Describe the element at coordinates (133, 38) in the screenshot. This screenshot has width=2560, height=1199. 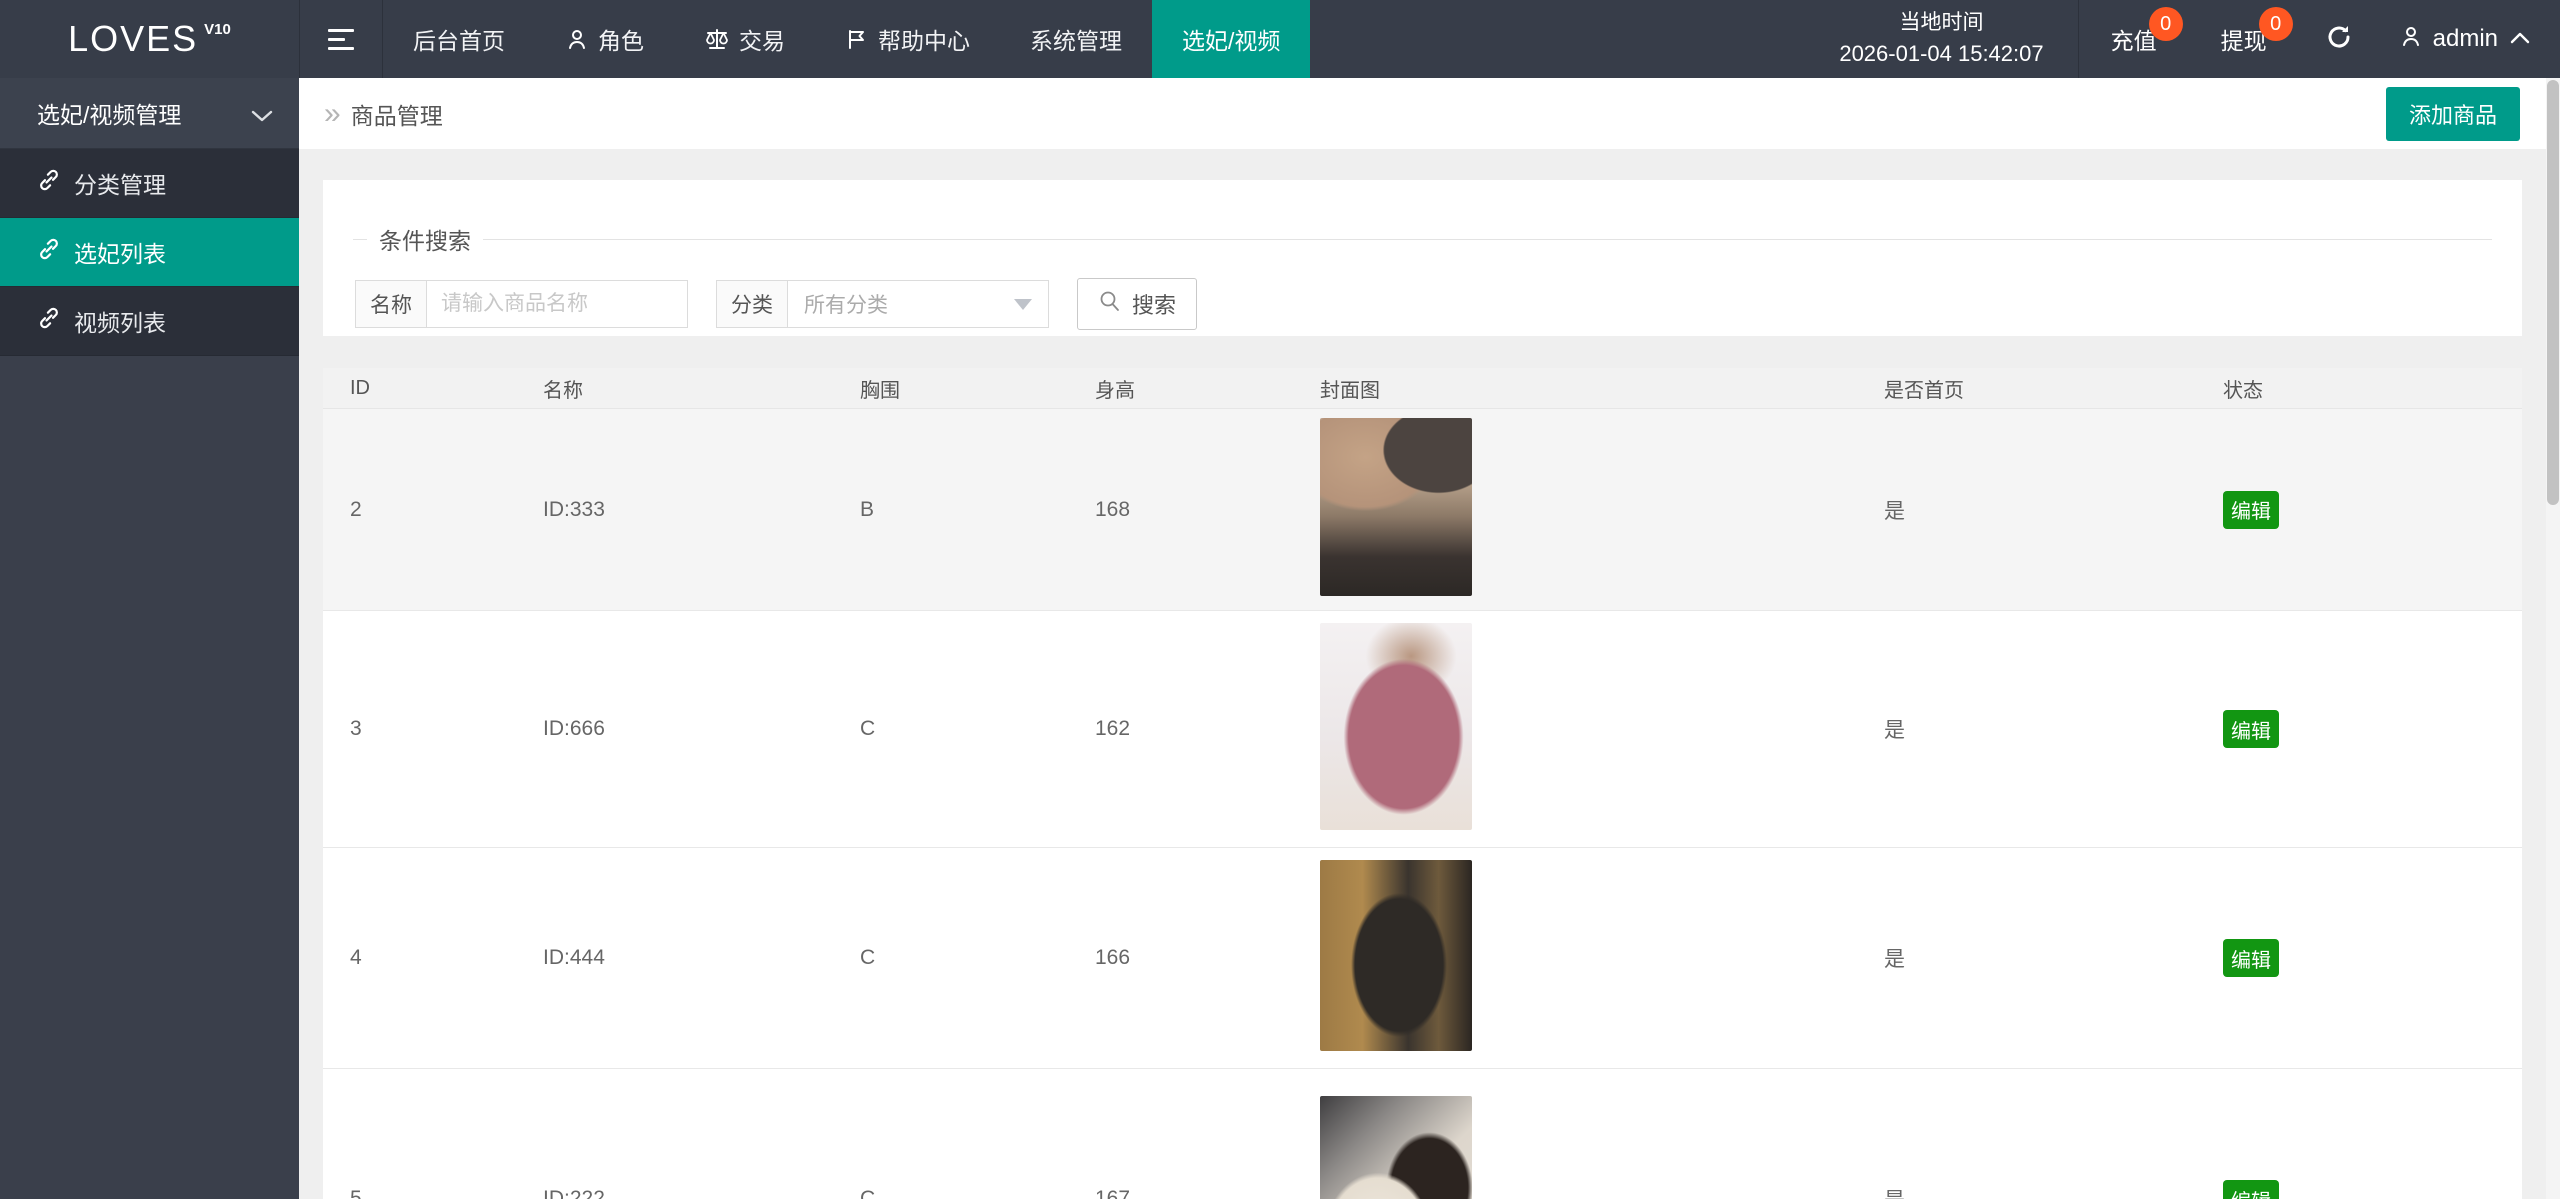
I see `logo-text: LOVES` at that location.